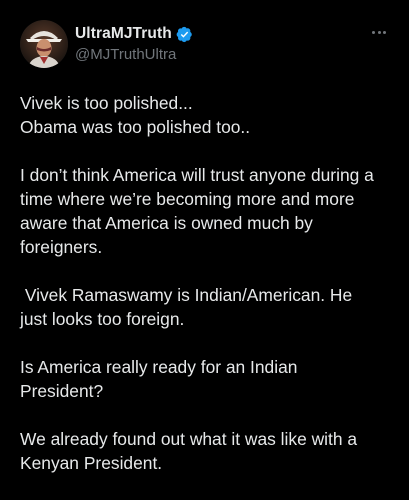  Describe the element at coordinates (205, 54) in the screenshot. I see `handle: @MJTruthUltra` at that location.